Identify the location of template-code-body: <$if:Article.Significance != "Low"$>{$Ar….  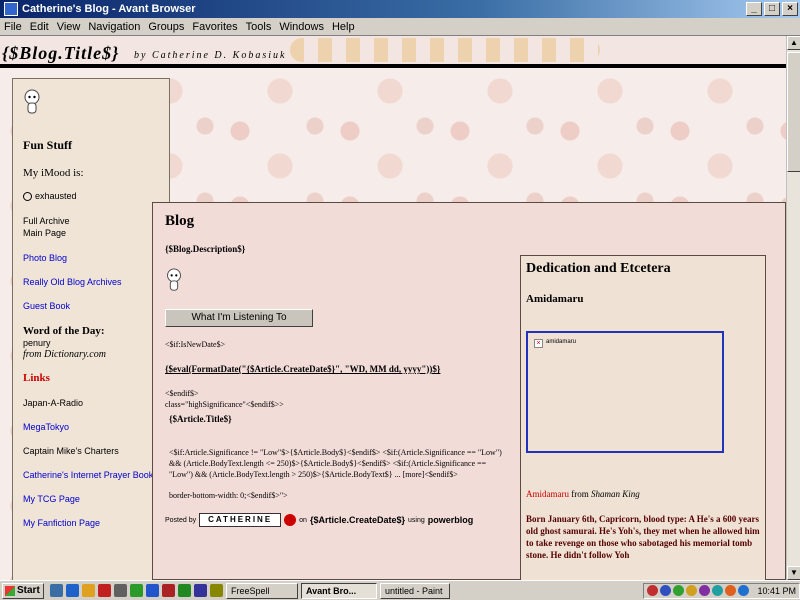
(335, 463).